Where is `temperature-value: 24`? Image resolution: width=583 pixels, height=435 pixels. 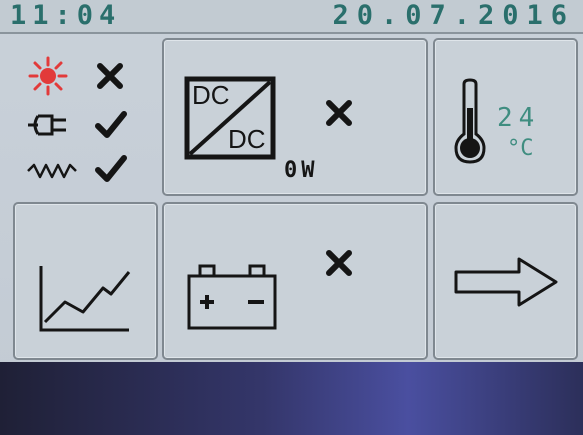
temperature-value: 24 is located at coordinates (519, 118).